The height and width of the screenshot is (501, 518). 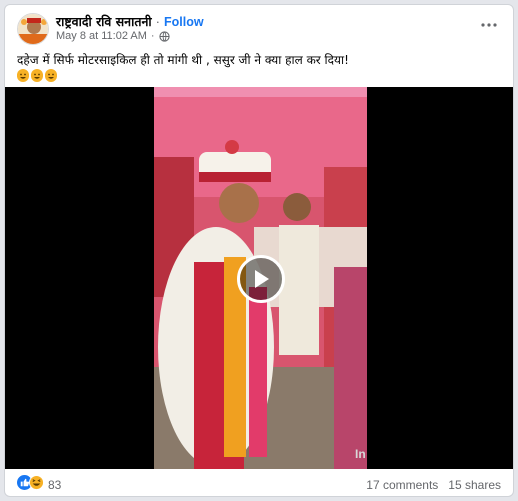 What do you see at coordinates (101, 36) in the screenshot?
I see `post-timestamp: May 8 at 11:02 AM` at bounding box center [101, 36].